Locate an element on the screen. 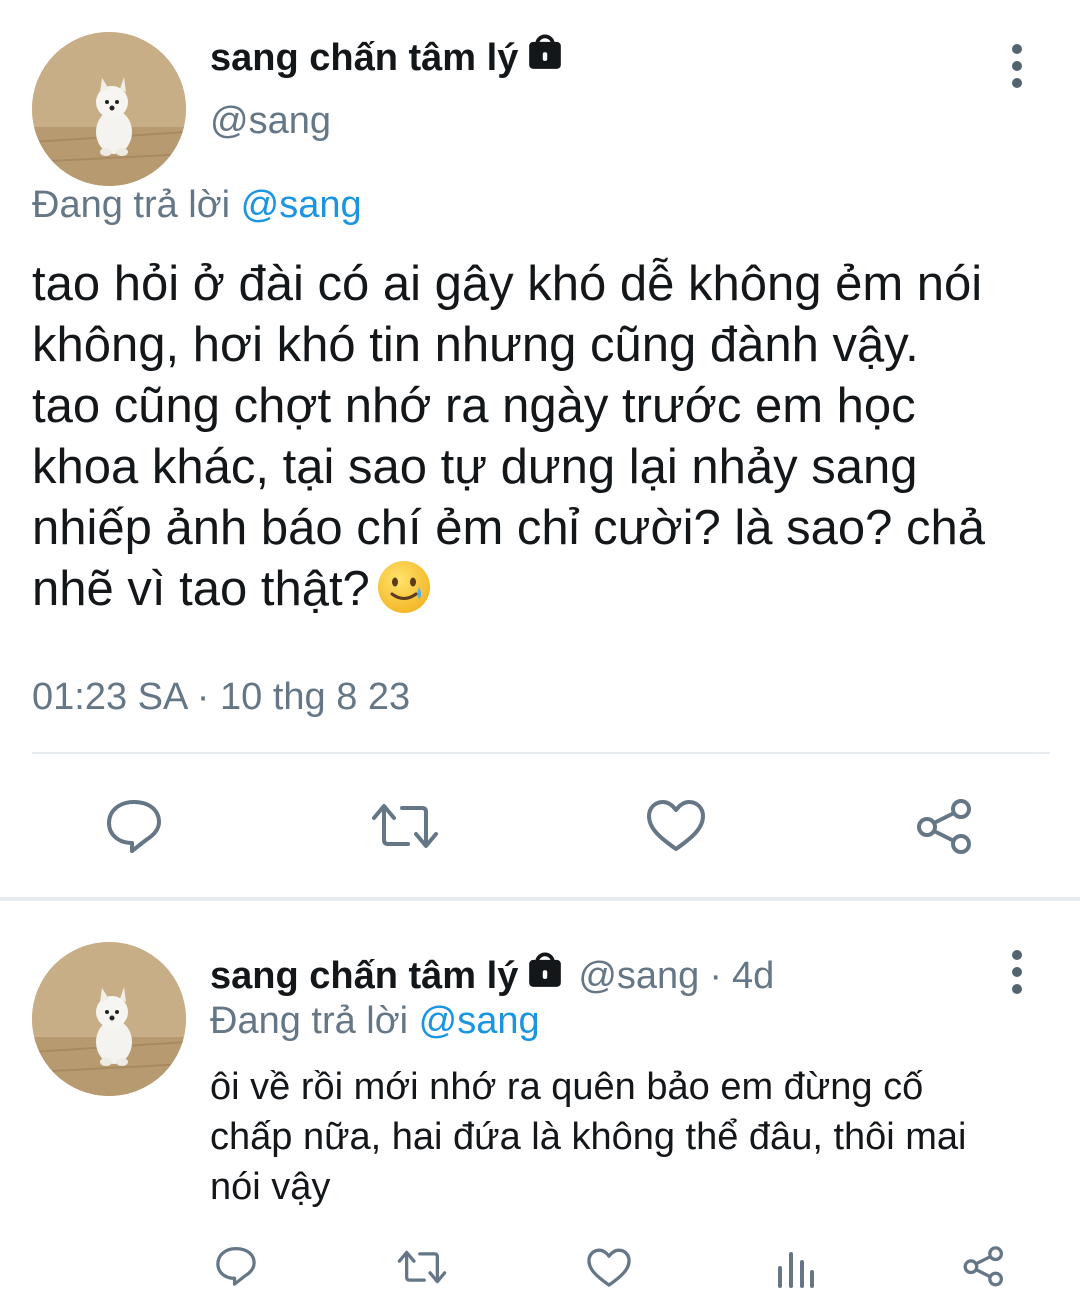  analytics-icon is located at coordinates (796, 1267).